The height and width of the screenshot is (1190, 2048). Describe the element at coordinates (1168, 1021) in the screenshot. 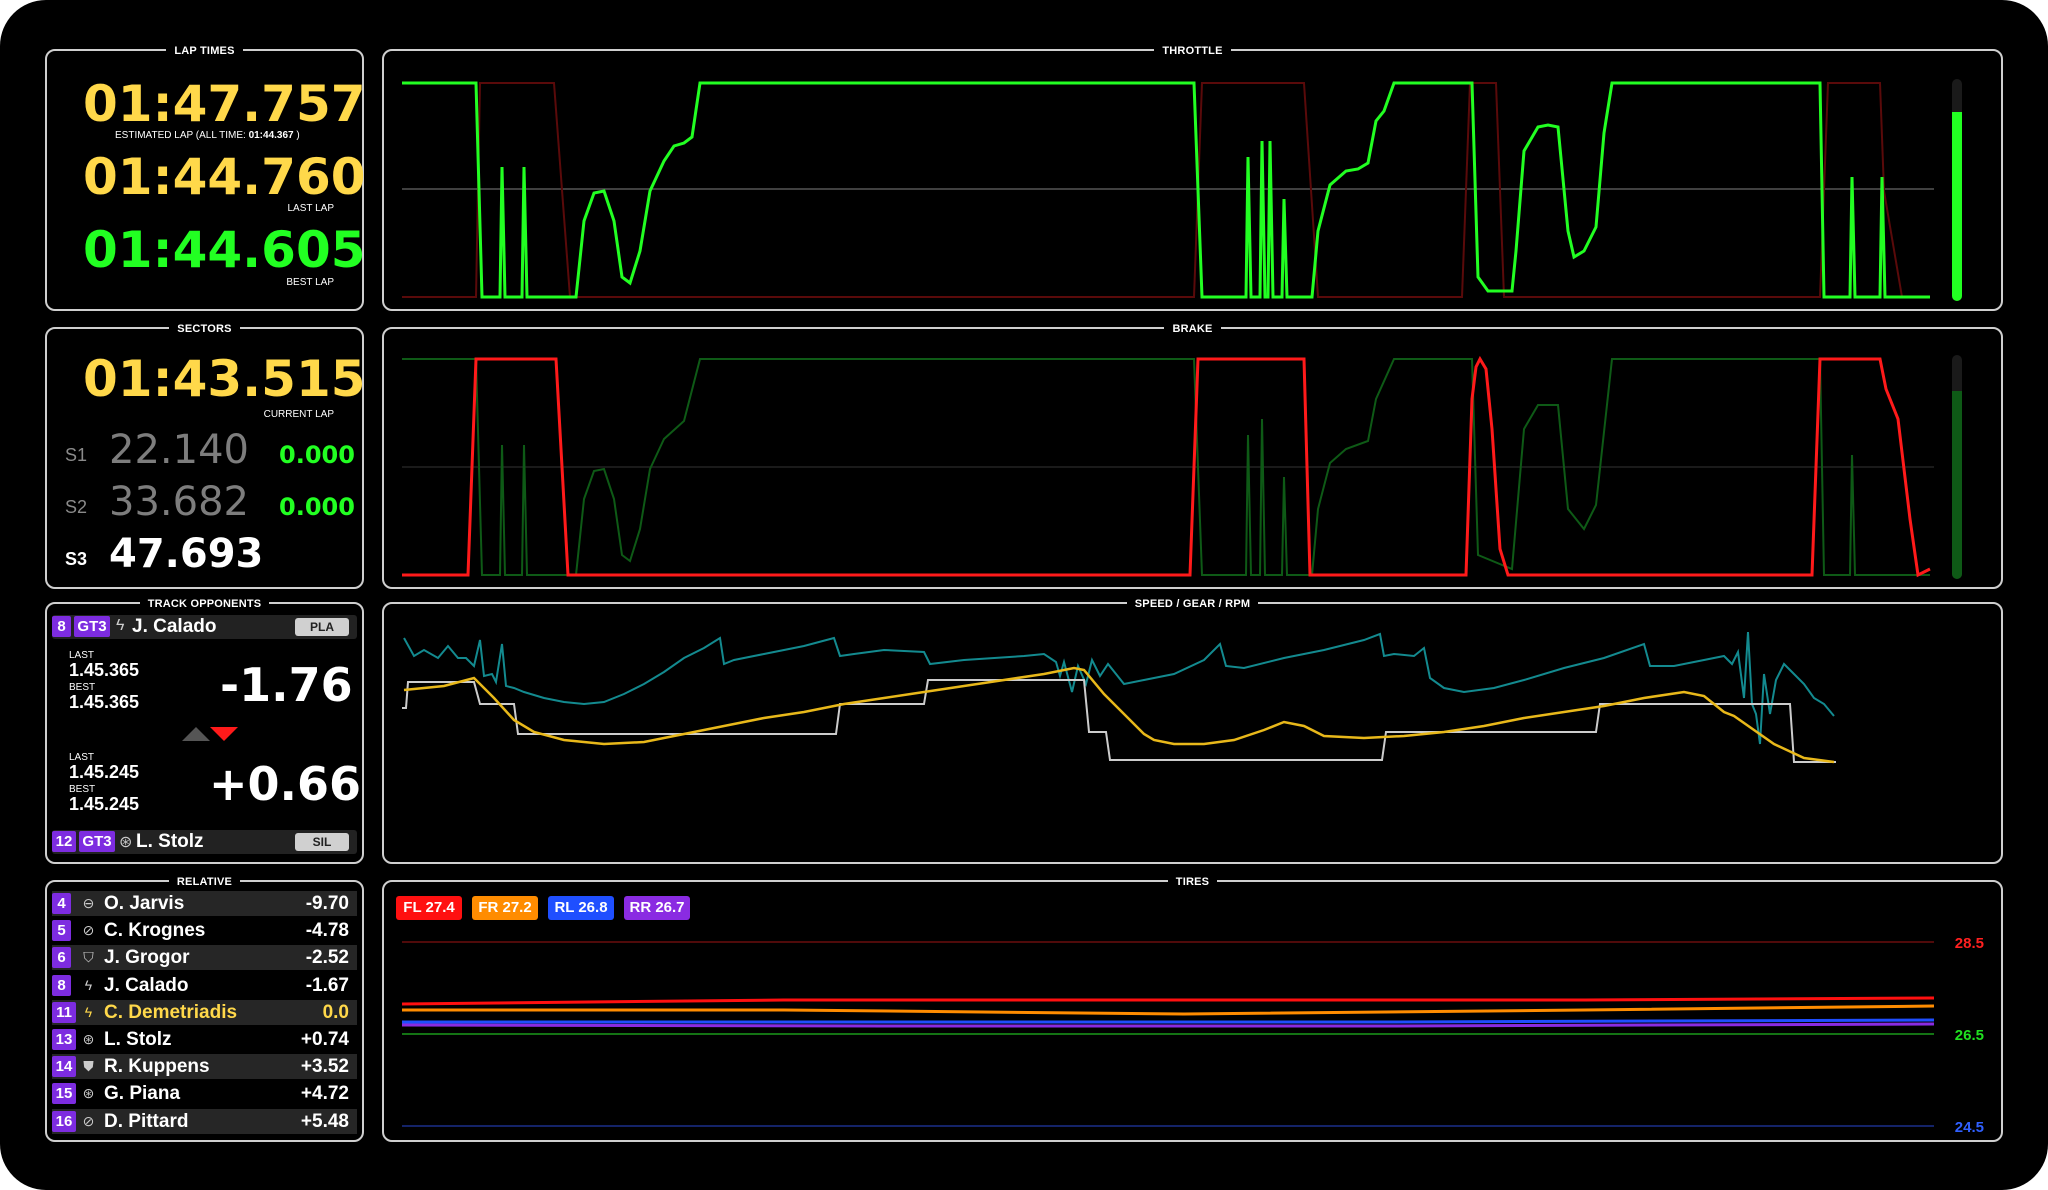

I see `tire-rl-trace` at that location.